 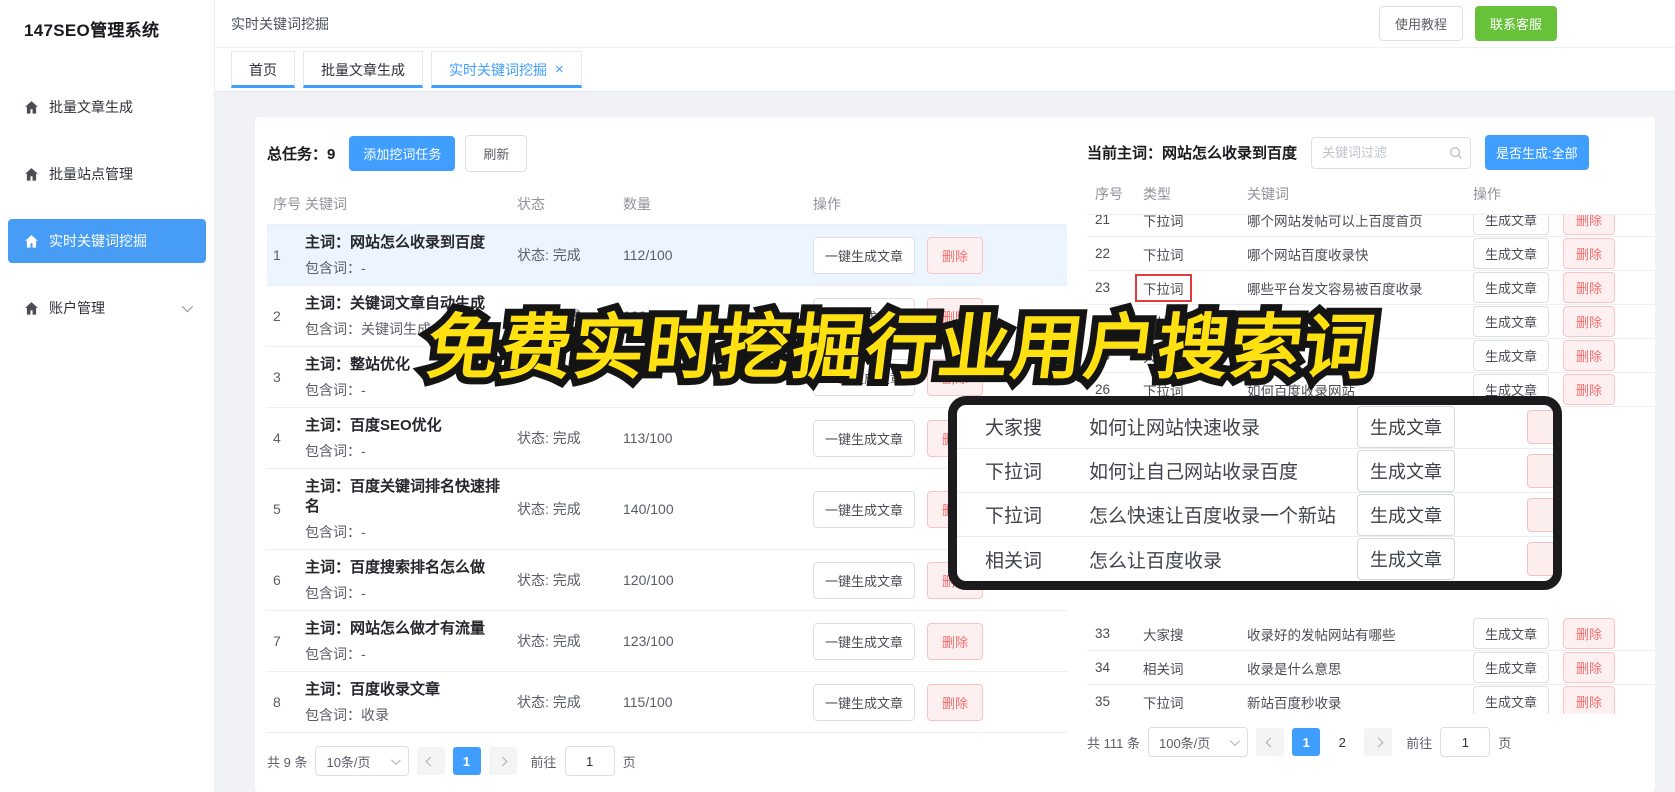 I want to click on tab-1: 批量文章生成, so click(x=363, y=69).